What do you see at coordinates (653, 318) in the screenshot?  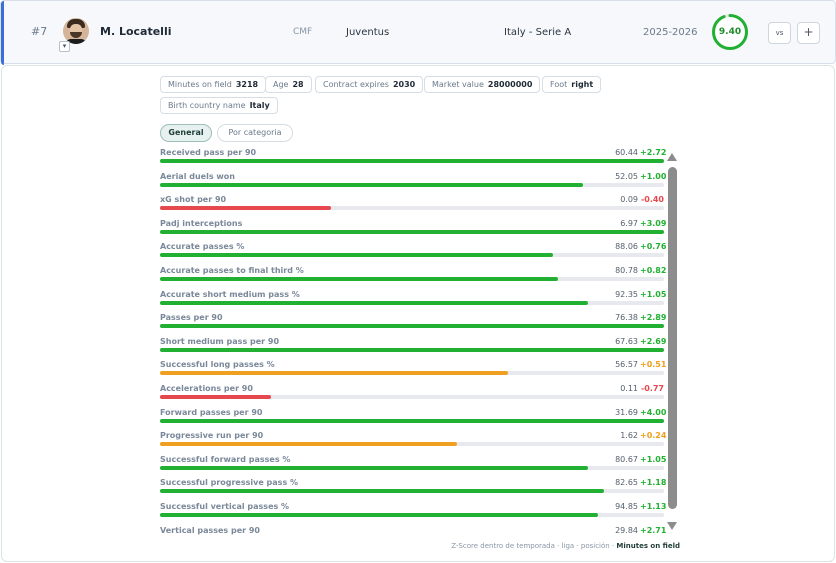 I see `metric-delta: +2.89` at bounding box center [653, 318].